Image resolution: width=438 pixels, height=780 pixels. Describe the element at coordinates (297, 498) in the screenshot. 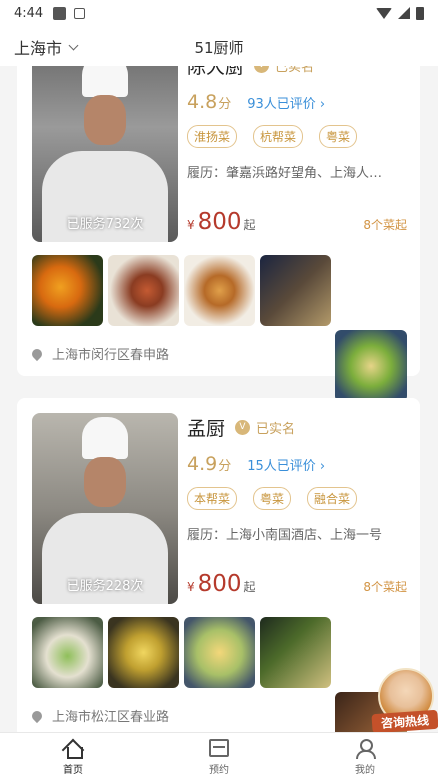

I see `cuisine-tags: 本帮菜 粤菜 融合菜` at that location.